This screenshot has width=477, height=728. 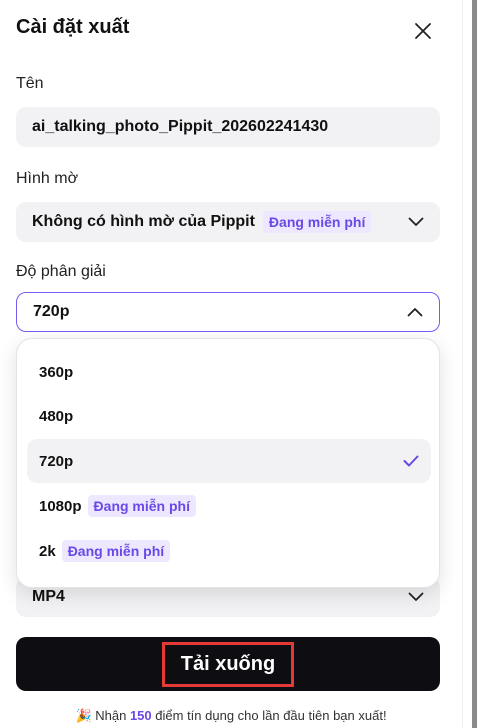 I want to click on option-360p: 360p, so click(x=229, y=372).